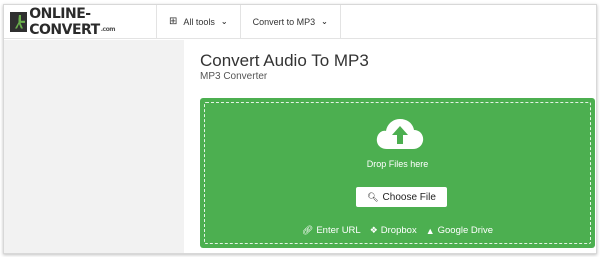 The image size is (600, 257). What do you see at coordinates (19, 21) in the screenshot?
I see `logo-mark-icon` at bounding box center [19, 21].